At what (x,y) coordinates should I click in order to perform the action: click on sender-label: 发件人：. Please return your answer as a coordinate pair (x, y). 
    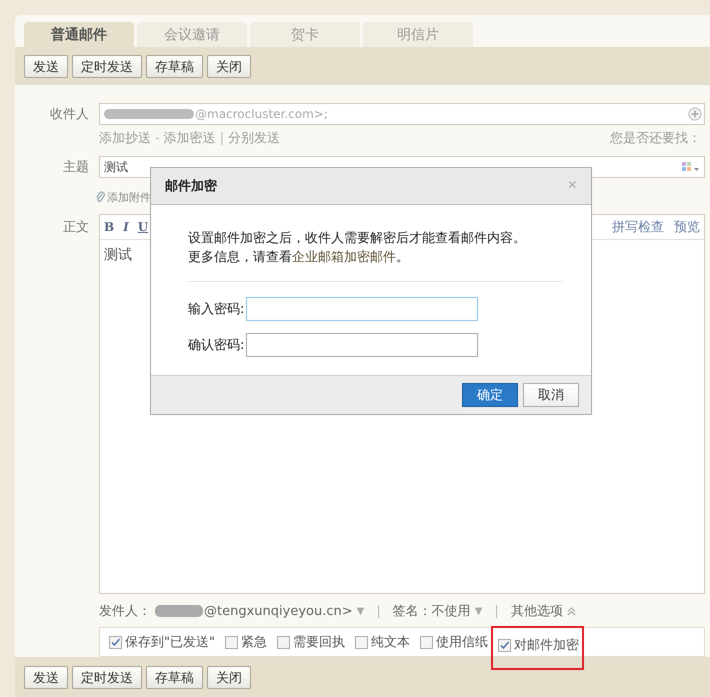
    Looking at the image, I should click on (125, 611).